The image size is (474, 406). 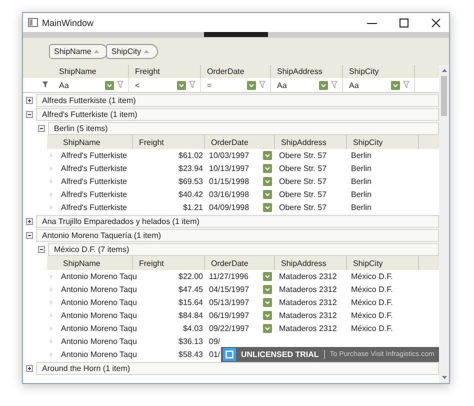 What do you see at coordinates (444, 224) in the screenshot?
I see `vertical-scrollbar` at bounding box center [444, 224].